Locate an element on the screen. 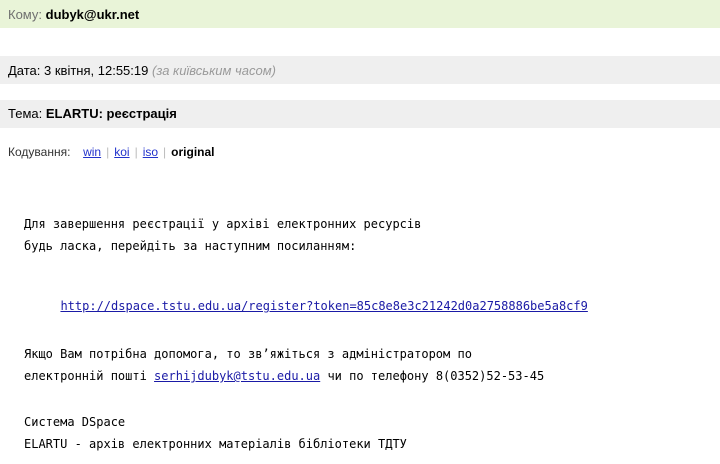 The height and width of the screenshot is (464, 720). subject-label: Тема: is located at coordinates (25, 113).